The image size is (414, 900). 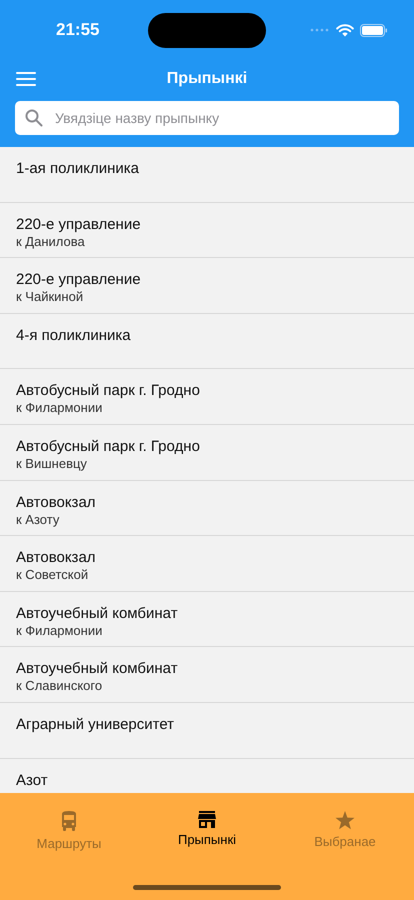 I want to click on stop-direction: к Вишневцу, so click(x=51, y=463).